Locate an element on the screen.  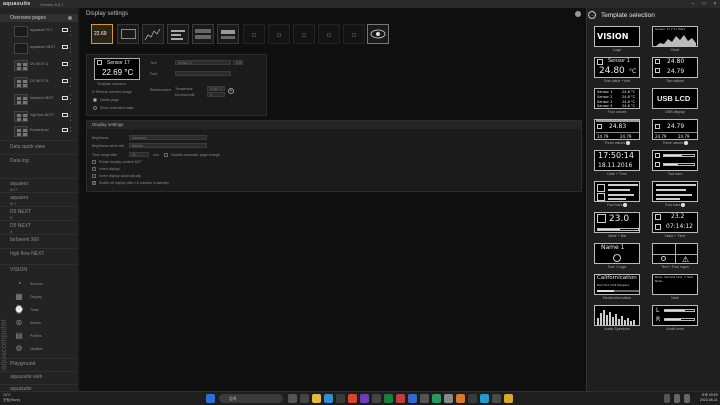
weather-widget: 24°C 흐림(Haze) is located at coordinates (11, 397).